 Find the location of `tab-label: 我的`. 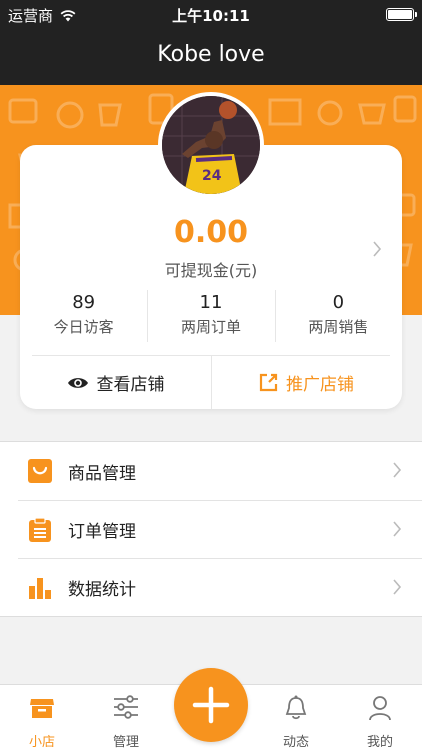

tab-label: 我的 is located at coordinates (379, 742).